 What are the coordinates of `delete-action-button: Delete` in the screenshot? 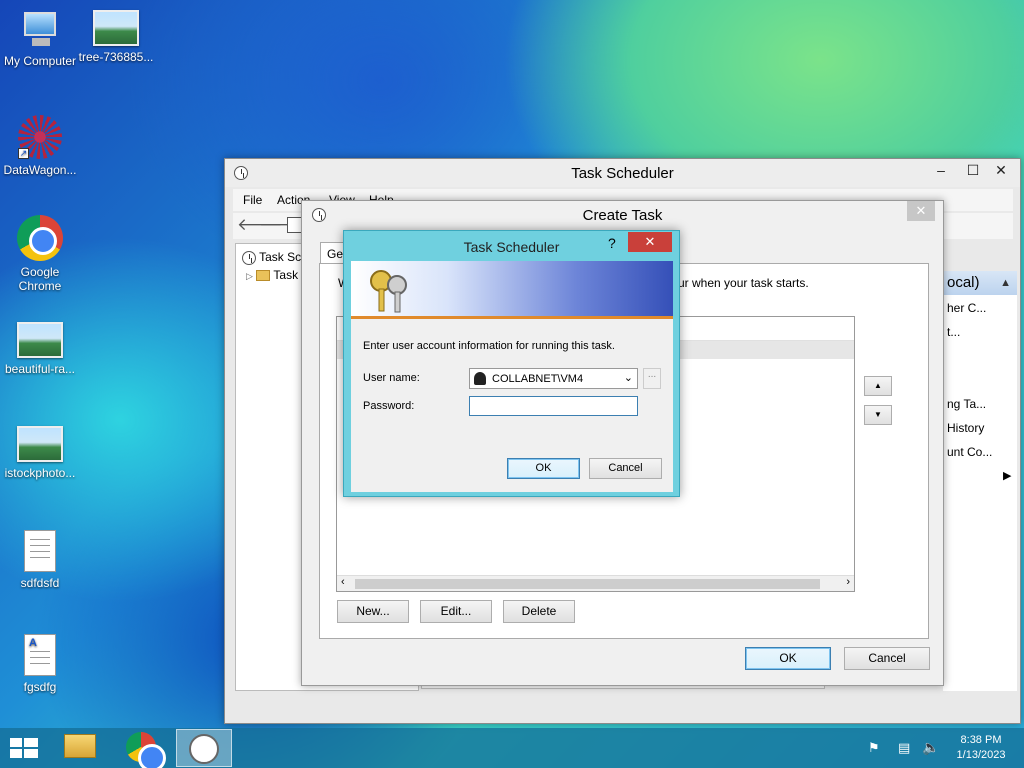 It's located at (539, 611).